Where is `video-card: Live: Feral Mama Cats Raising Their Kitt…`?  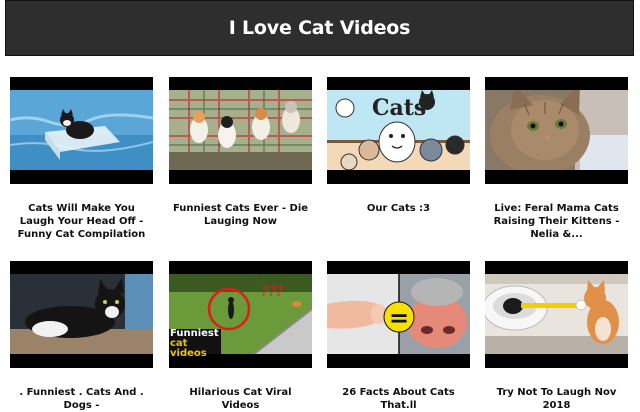
video-card: Live: Feral Mama Cats Raising Their Kitt… is located at coordinates (556, 159).